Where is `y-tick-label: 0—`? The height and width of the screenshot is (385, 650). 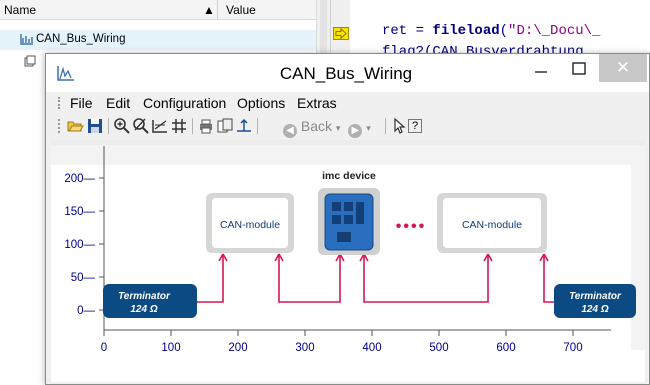
y-tick-label: 0— is located at coordinates (86, 311).